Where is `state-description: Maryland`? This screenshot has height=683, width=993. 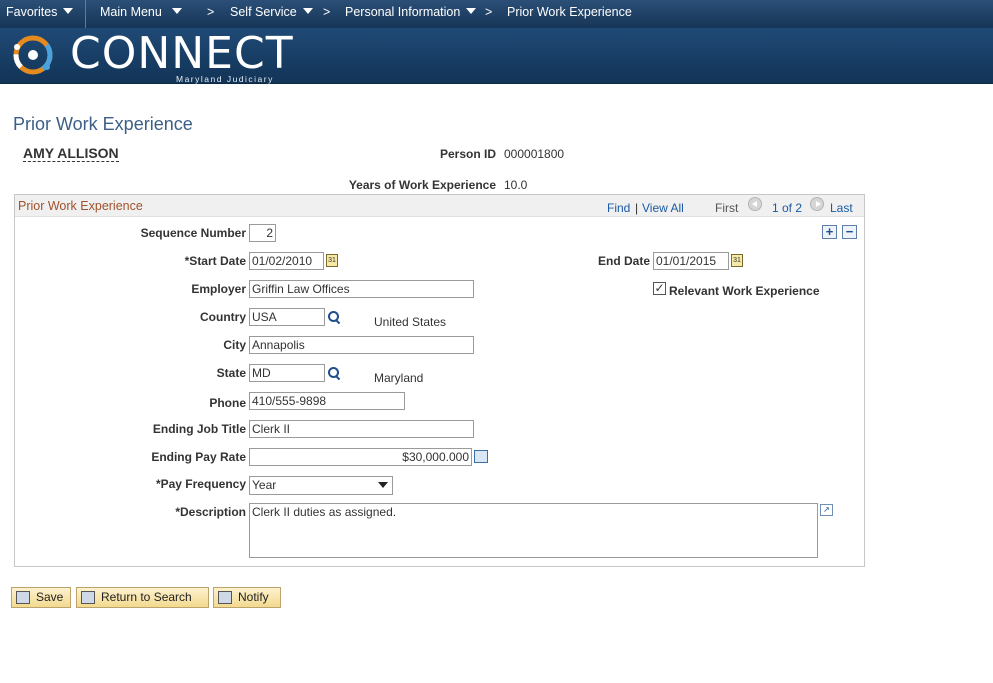 state-description: Maryland is located at coordinates (399, 378).